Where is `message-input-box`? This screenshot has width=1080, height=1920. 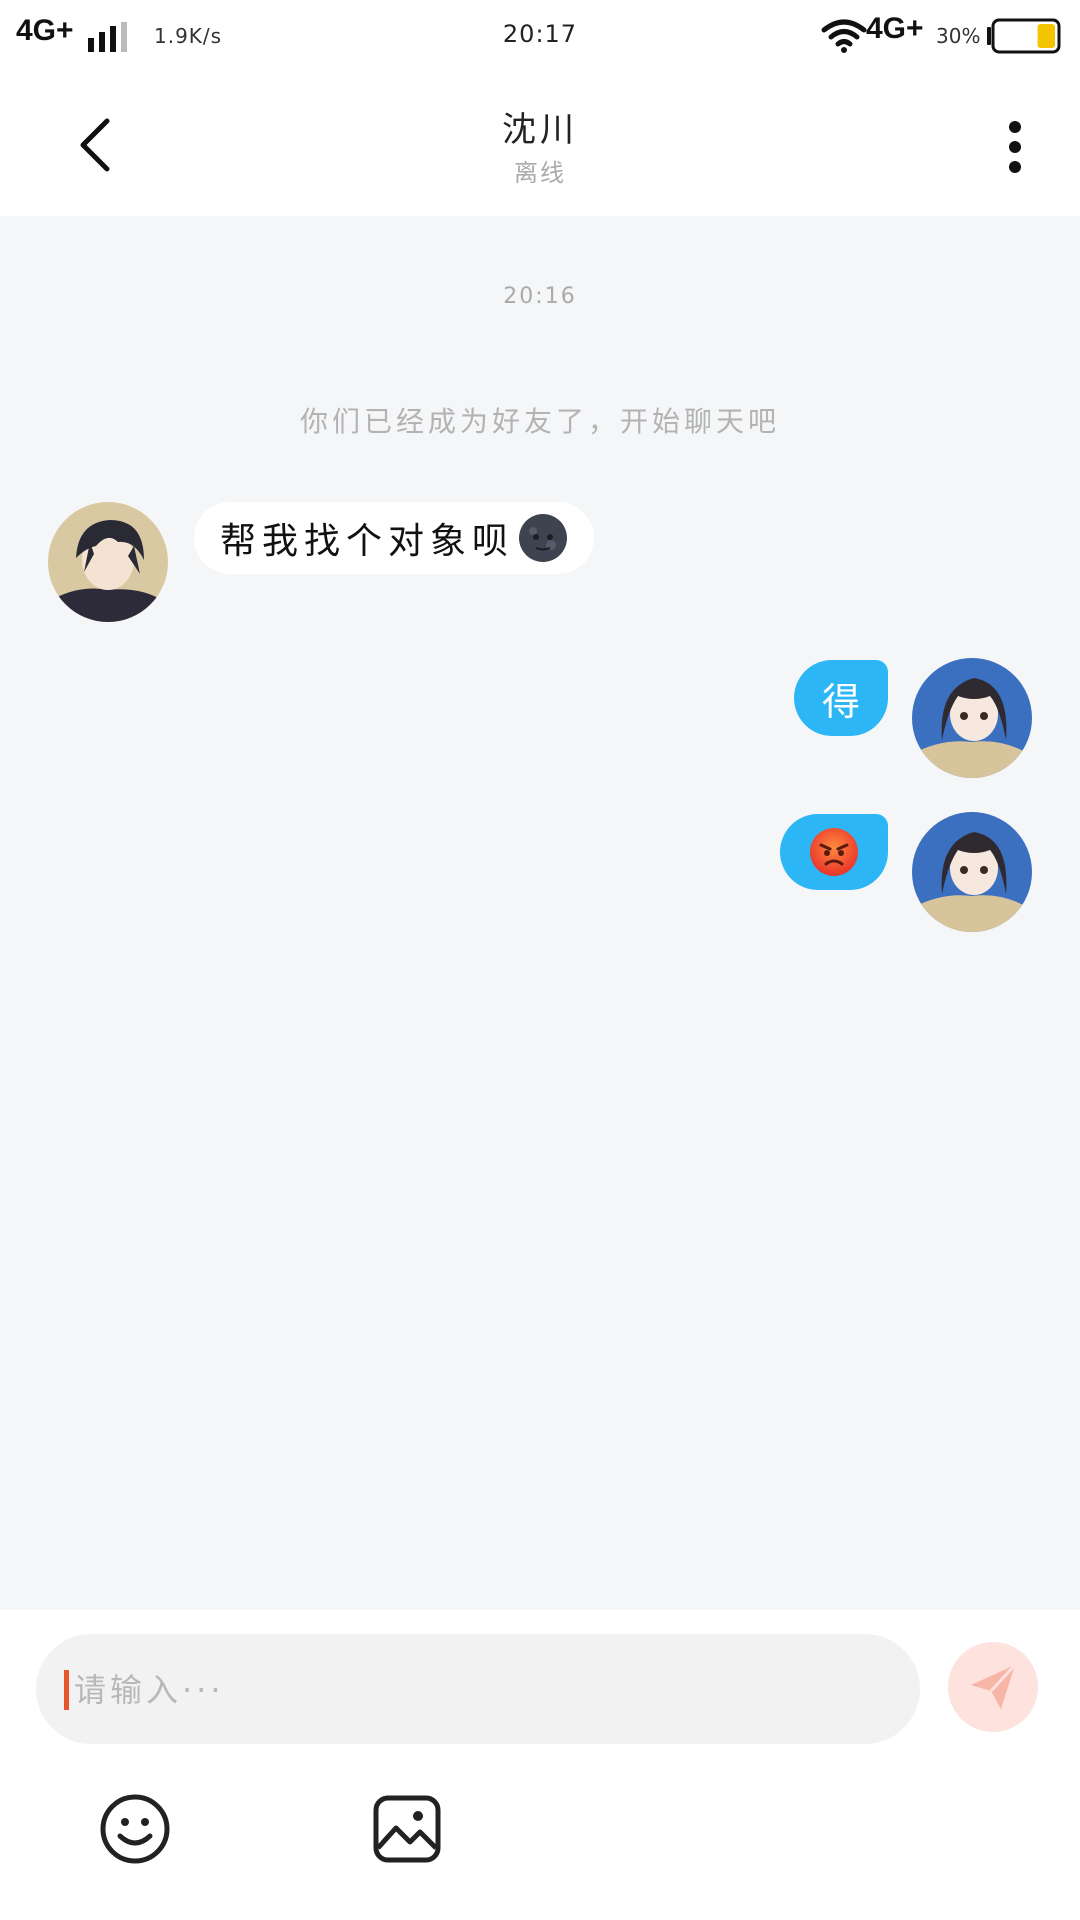 message-input-box is located at coordinates (478, 1690).